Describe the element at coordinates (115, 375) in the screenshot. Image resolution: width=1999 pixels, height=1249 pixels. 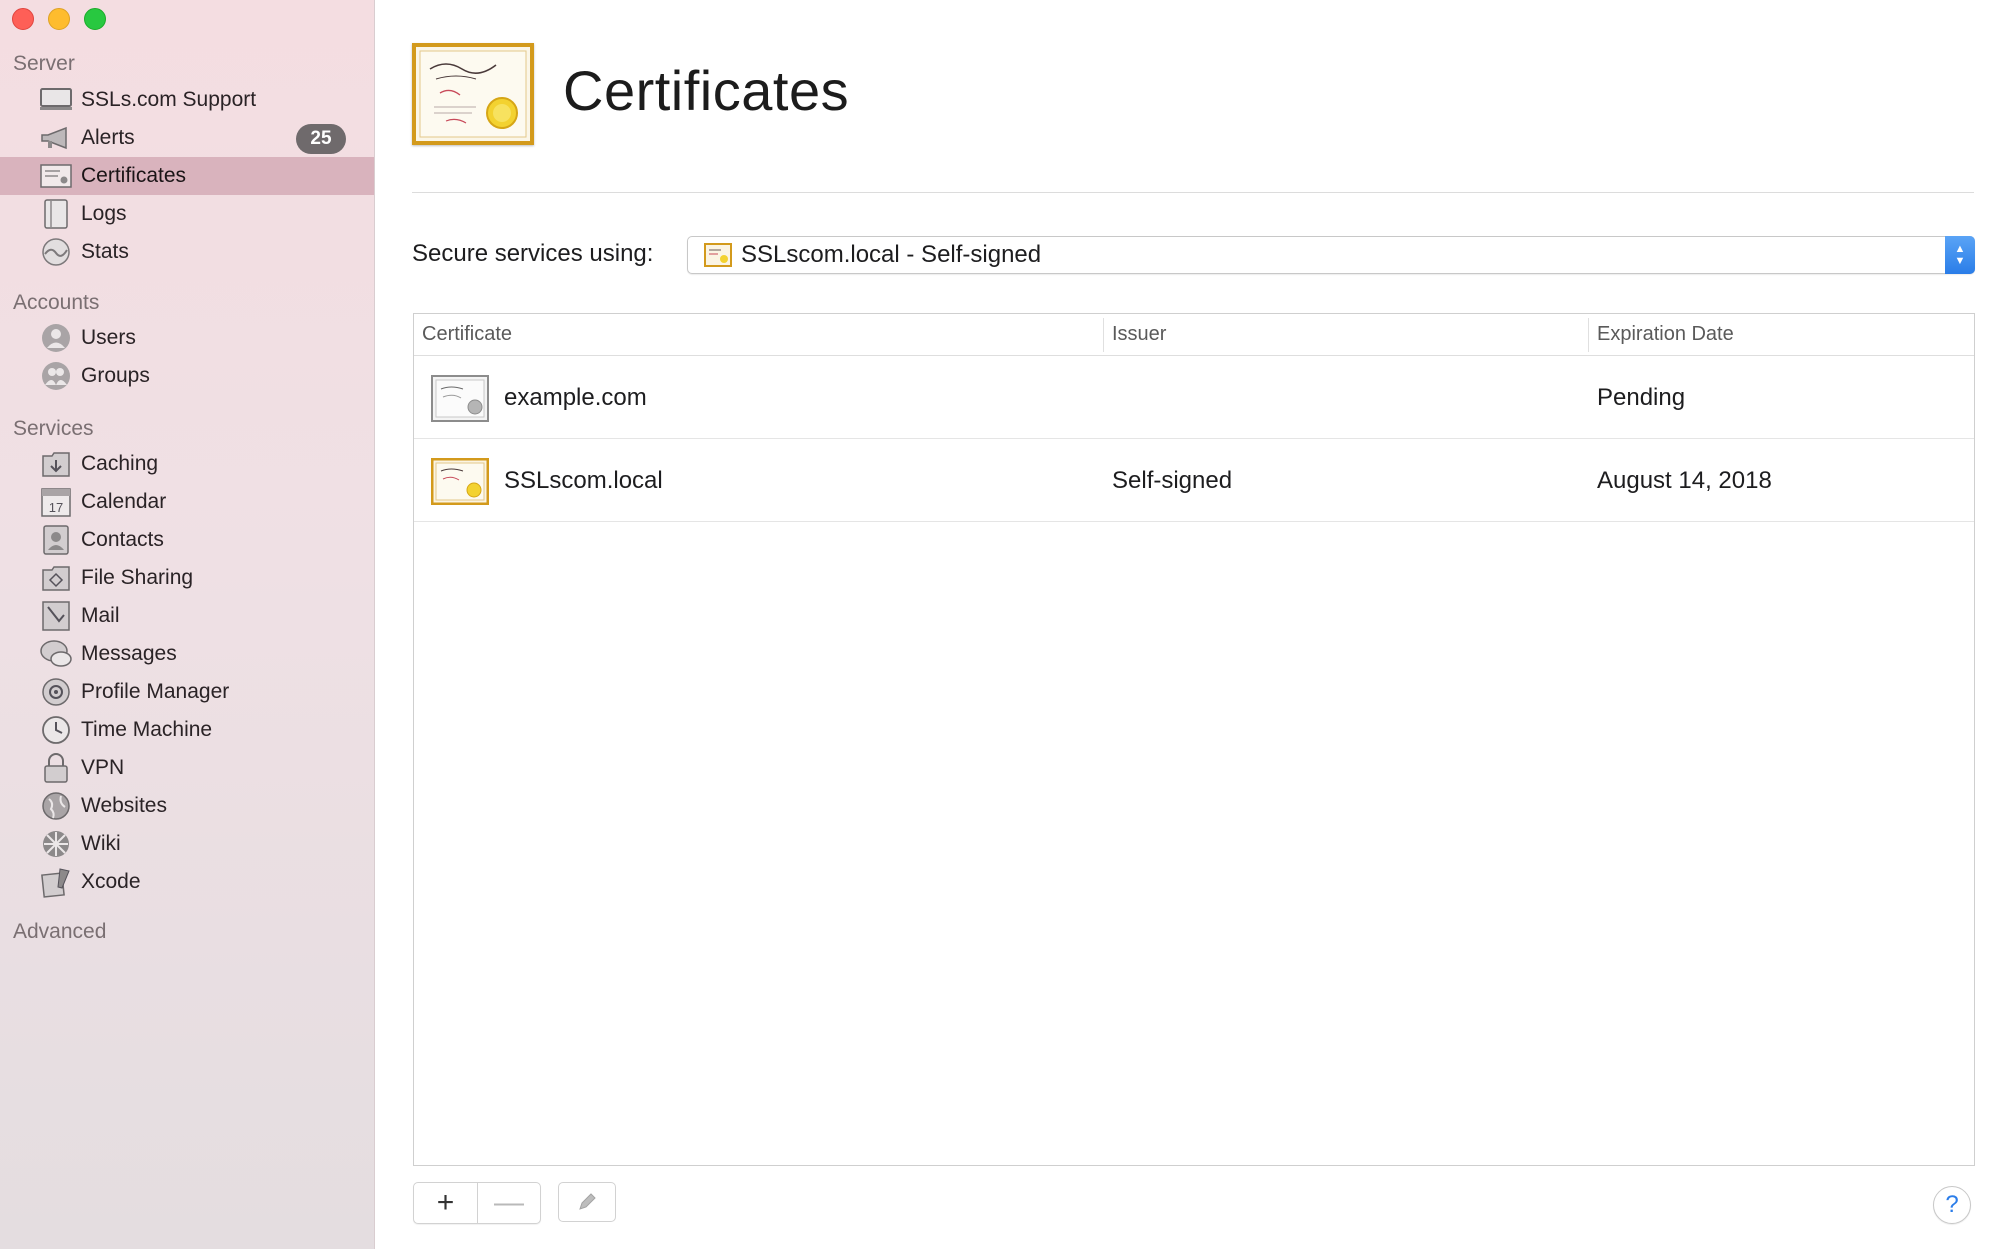
I see `sidebar-item-label: Groups` at that location.